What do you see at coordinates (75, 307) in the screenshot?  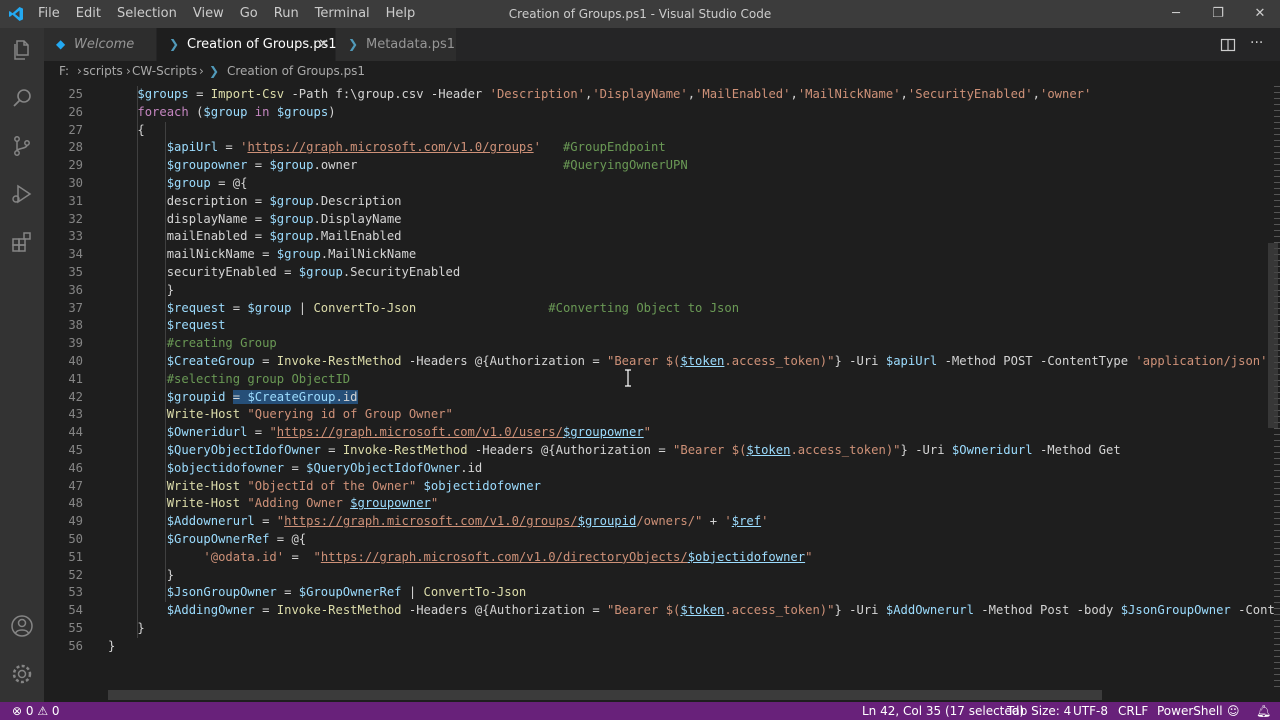 I see `line-number: 37` at bounding box center [75, 307].